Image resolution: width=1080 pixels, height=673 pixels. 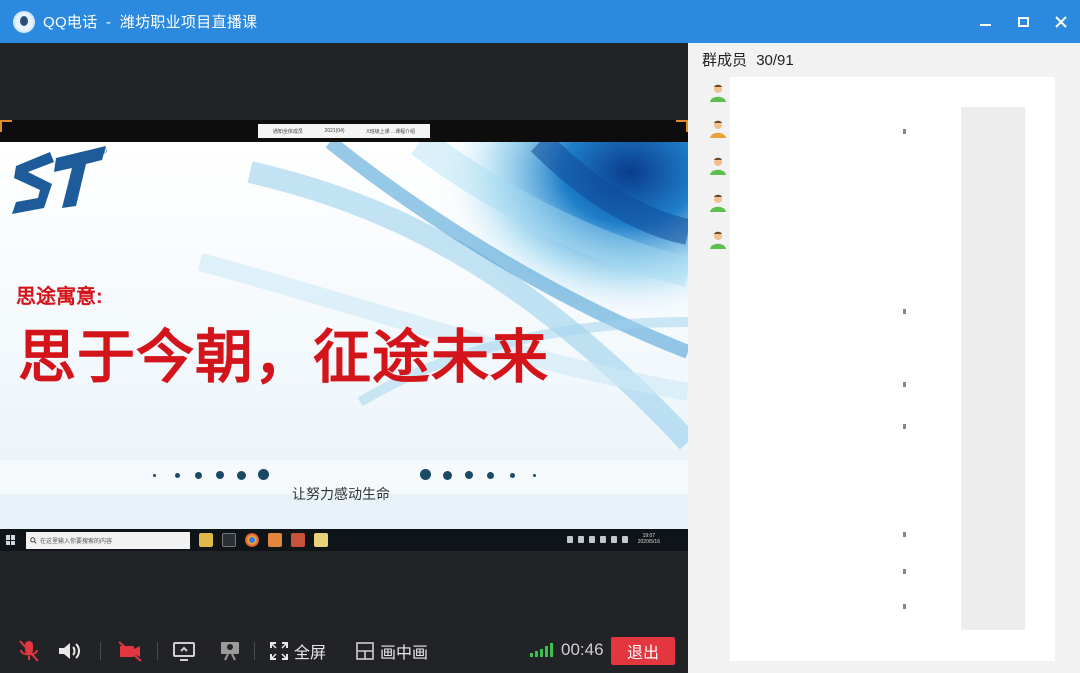 I want to click on share-screen-button, so click(x=184, y=650).